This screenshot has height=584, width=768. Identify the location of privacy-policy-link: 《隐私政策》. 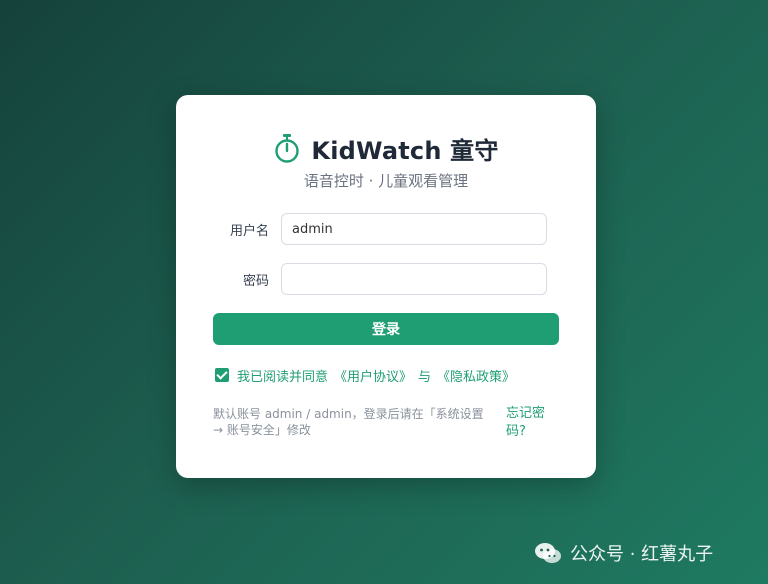
(476, 375).